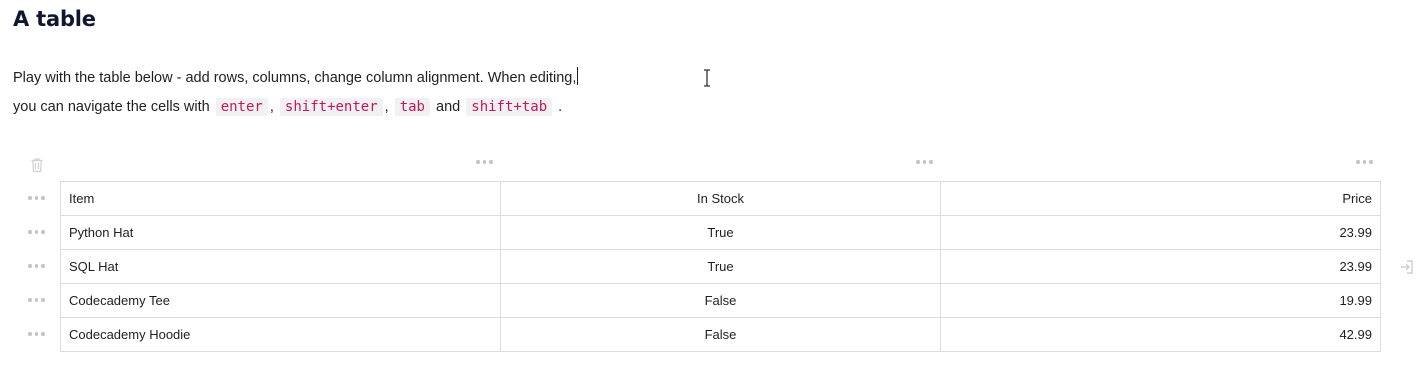  Describe the element at coordinates (37, 165) in the screenshot. I see `trash-icon` at that location.